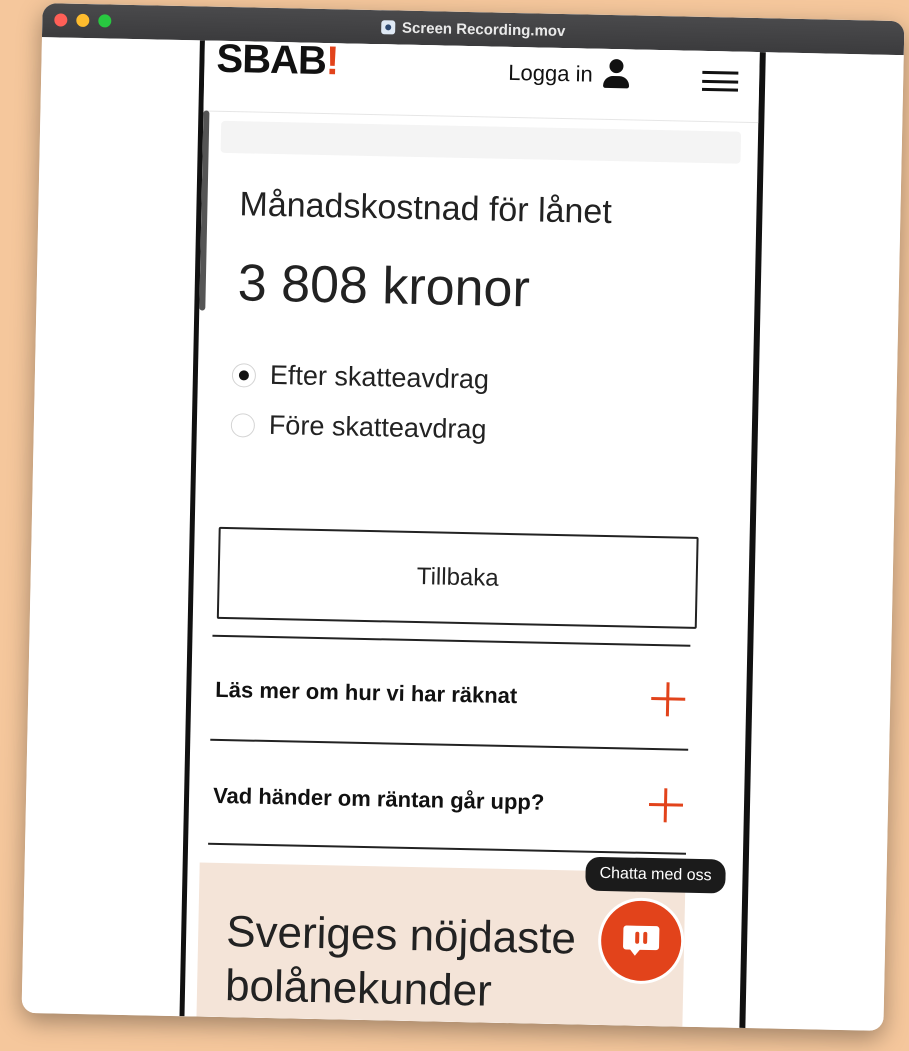  What do you see at coordinates (637, 937) in the screenshot?
I see `chat-icon-dots` at bounding box center [637, 937].